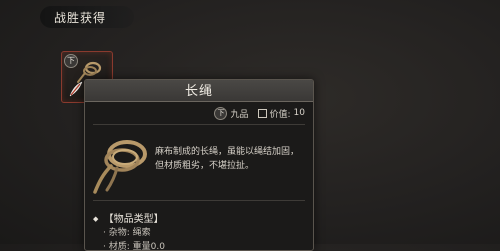 This screenshot has width=500, height=251. I want to click on grade-badge: 下, so click(221, 113).